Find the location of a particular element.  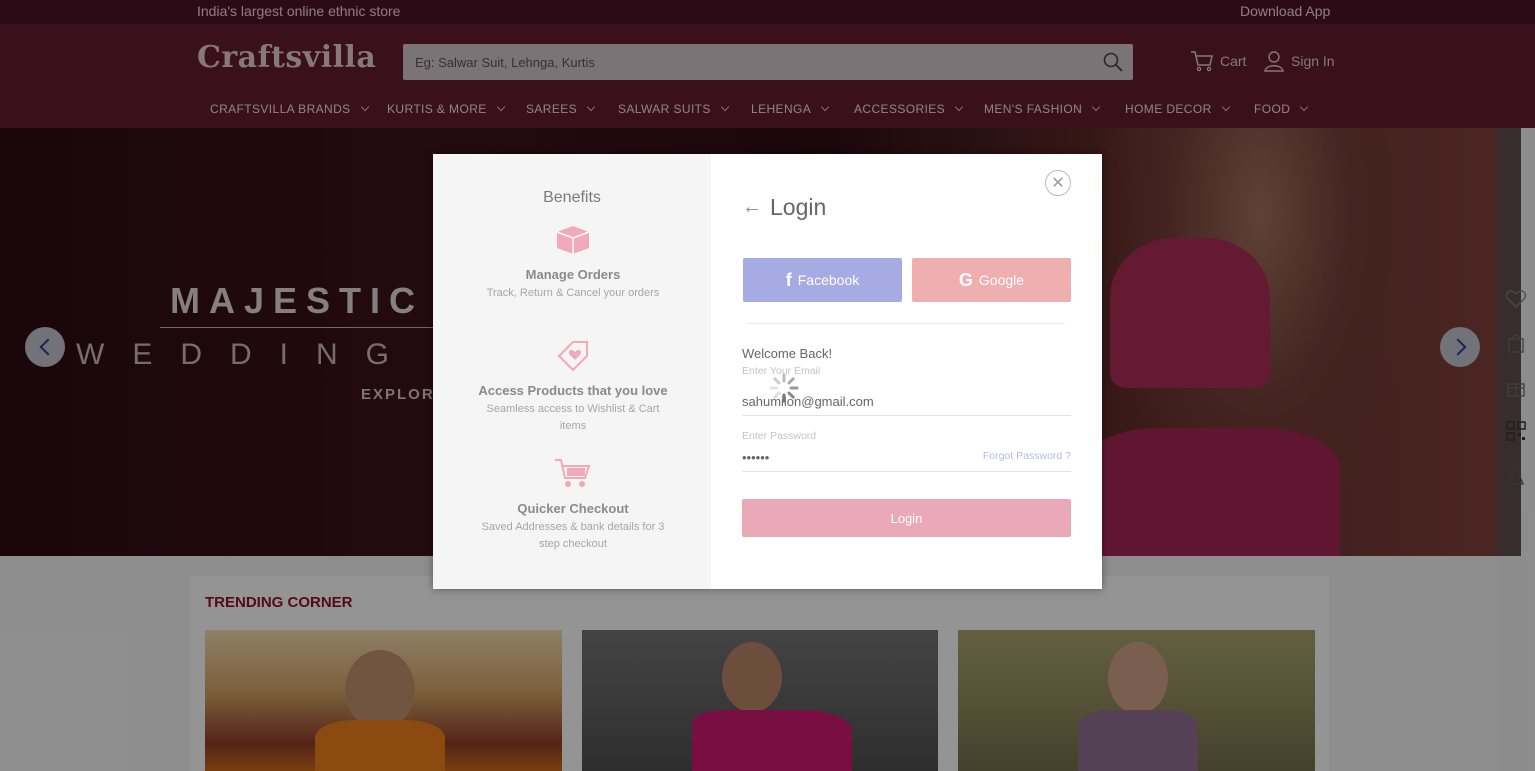

cart-icon is located at coordinates (573, 473).